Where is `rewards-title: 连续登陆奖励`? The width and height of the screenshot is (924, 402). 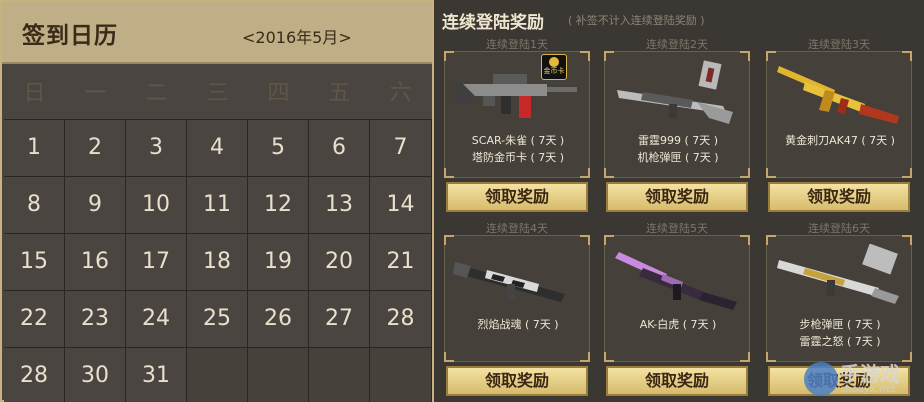
rewards-title: 连续登陆奖励 is located at coordinates (493, 23).